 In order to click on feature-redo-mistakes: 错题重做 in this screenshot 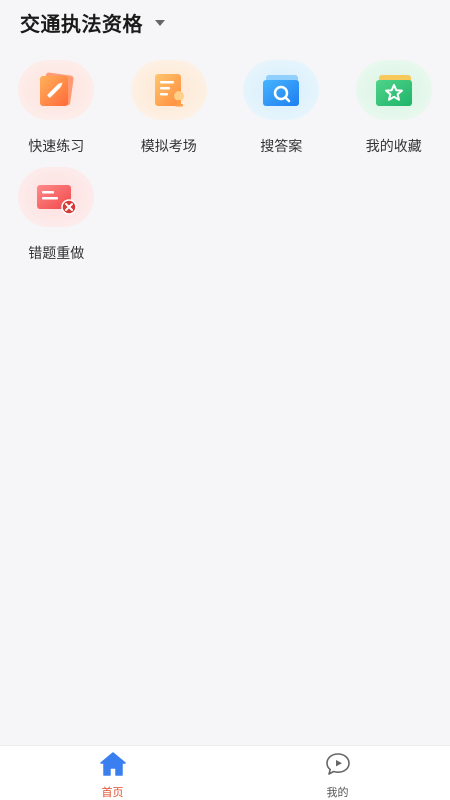, I will do `click(56, 220)`.